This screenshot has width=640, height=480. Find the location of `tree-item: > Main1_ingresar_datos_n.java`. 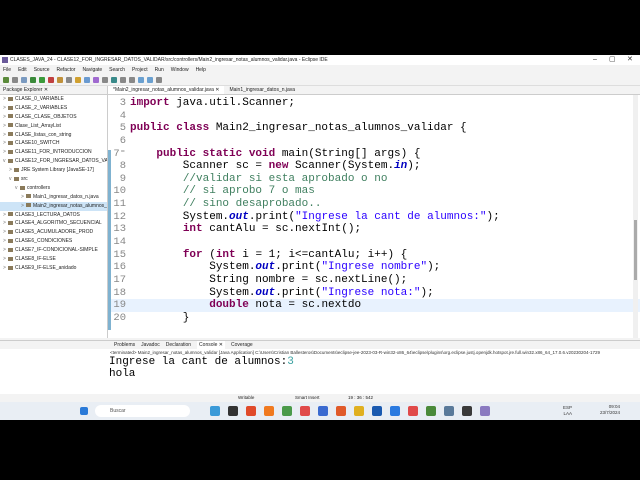

tree-item: > Main1_ingresar_datos_n.java is located at coordinates (53, 197).